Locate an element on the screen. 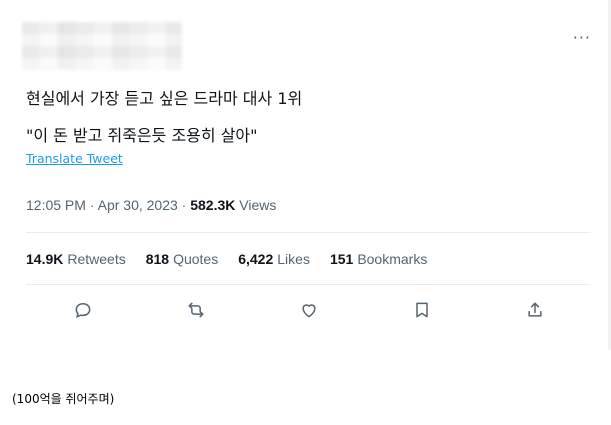 The image size is (611, 425). stat-count: 14.9K is located at coordinates (45, 259).